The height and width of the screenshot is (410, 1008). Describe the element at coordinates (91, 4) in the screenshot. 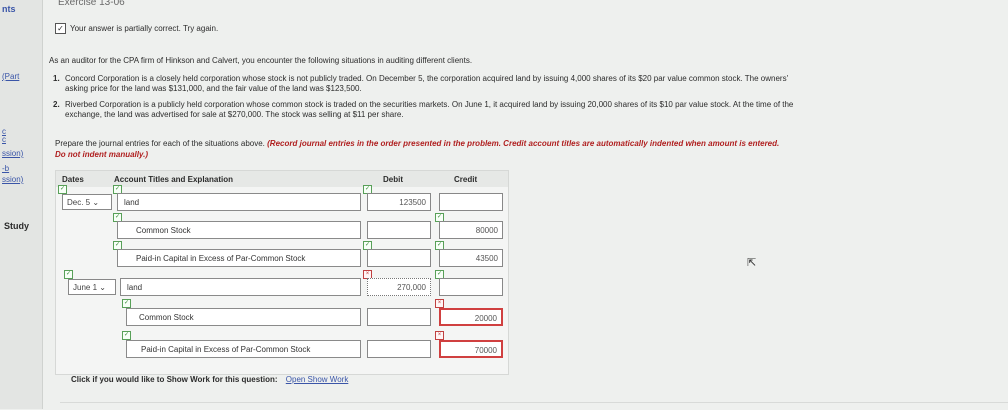

I see `exercise-title: Exercise 13-06` at that location.